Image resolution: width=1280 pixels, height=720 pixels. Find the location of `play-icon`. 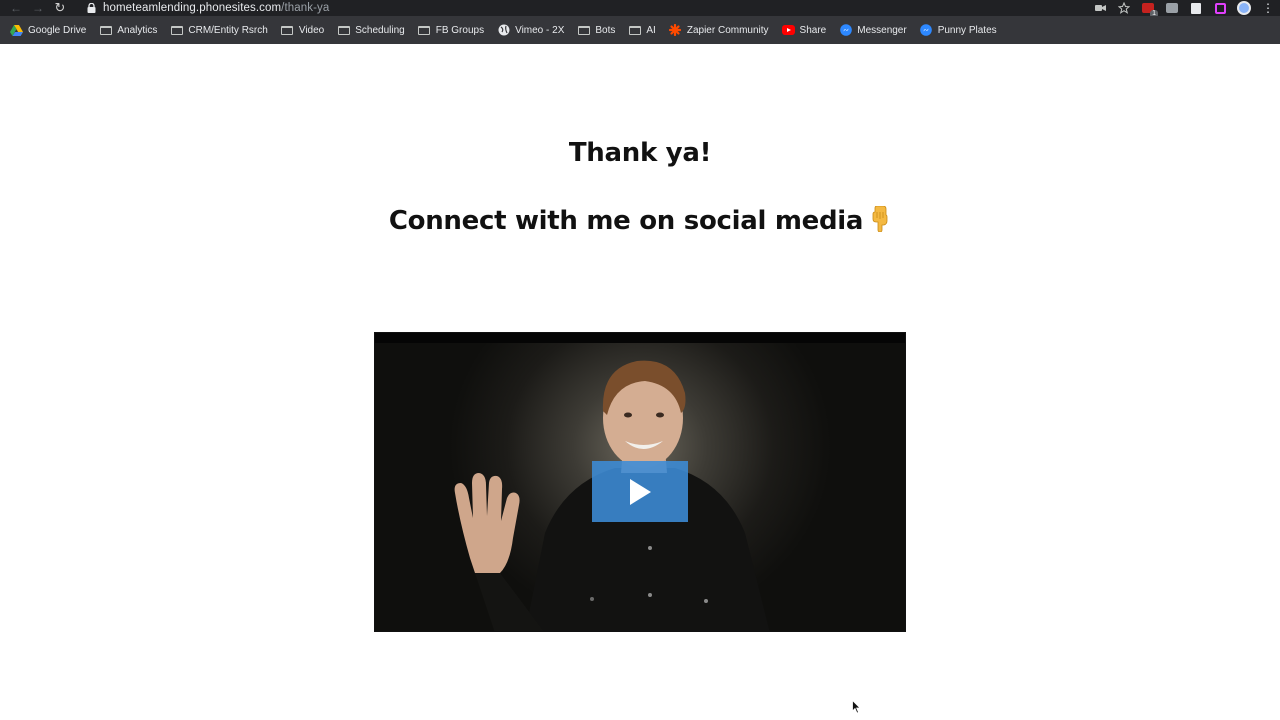

play-icon is located at coordinates (640, 491).